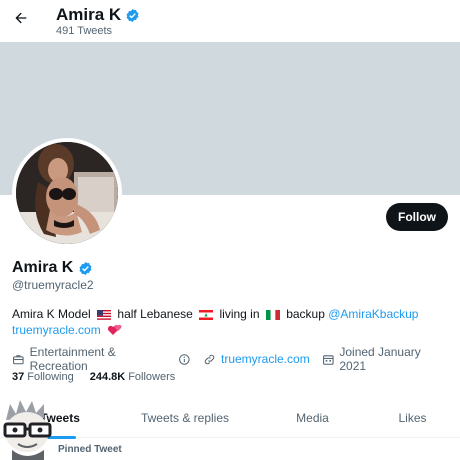 This screenshot has width=460, height=460. I want to click on bio-website-link: truemyracle.com, so click(56, 330).